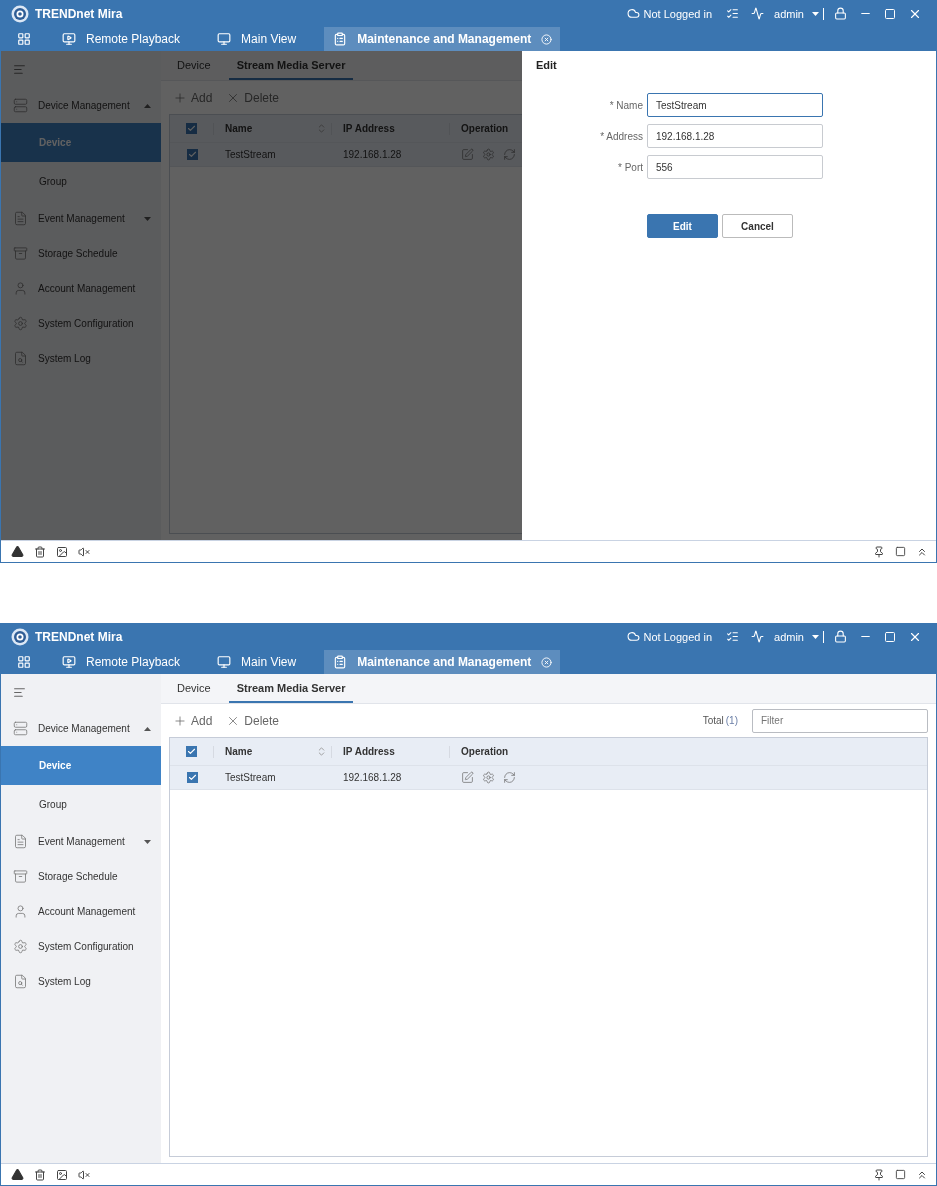 The width and height of the screenshot is (937, 1186). What do you see at coordinates (625, 105) in the screenshot?
I see `field-label: * Name` at bounding box center [625, 105].